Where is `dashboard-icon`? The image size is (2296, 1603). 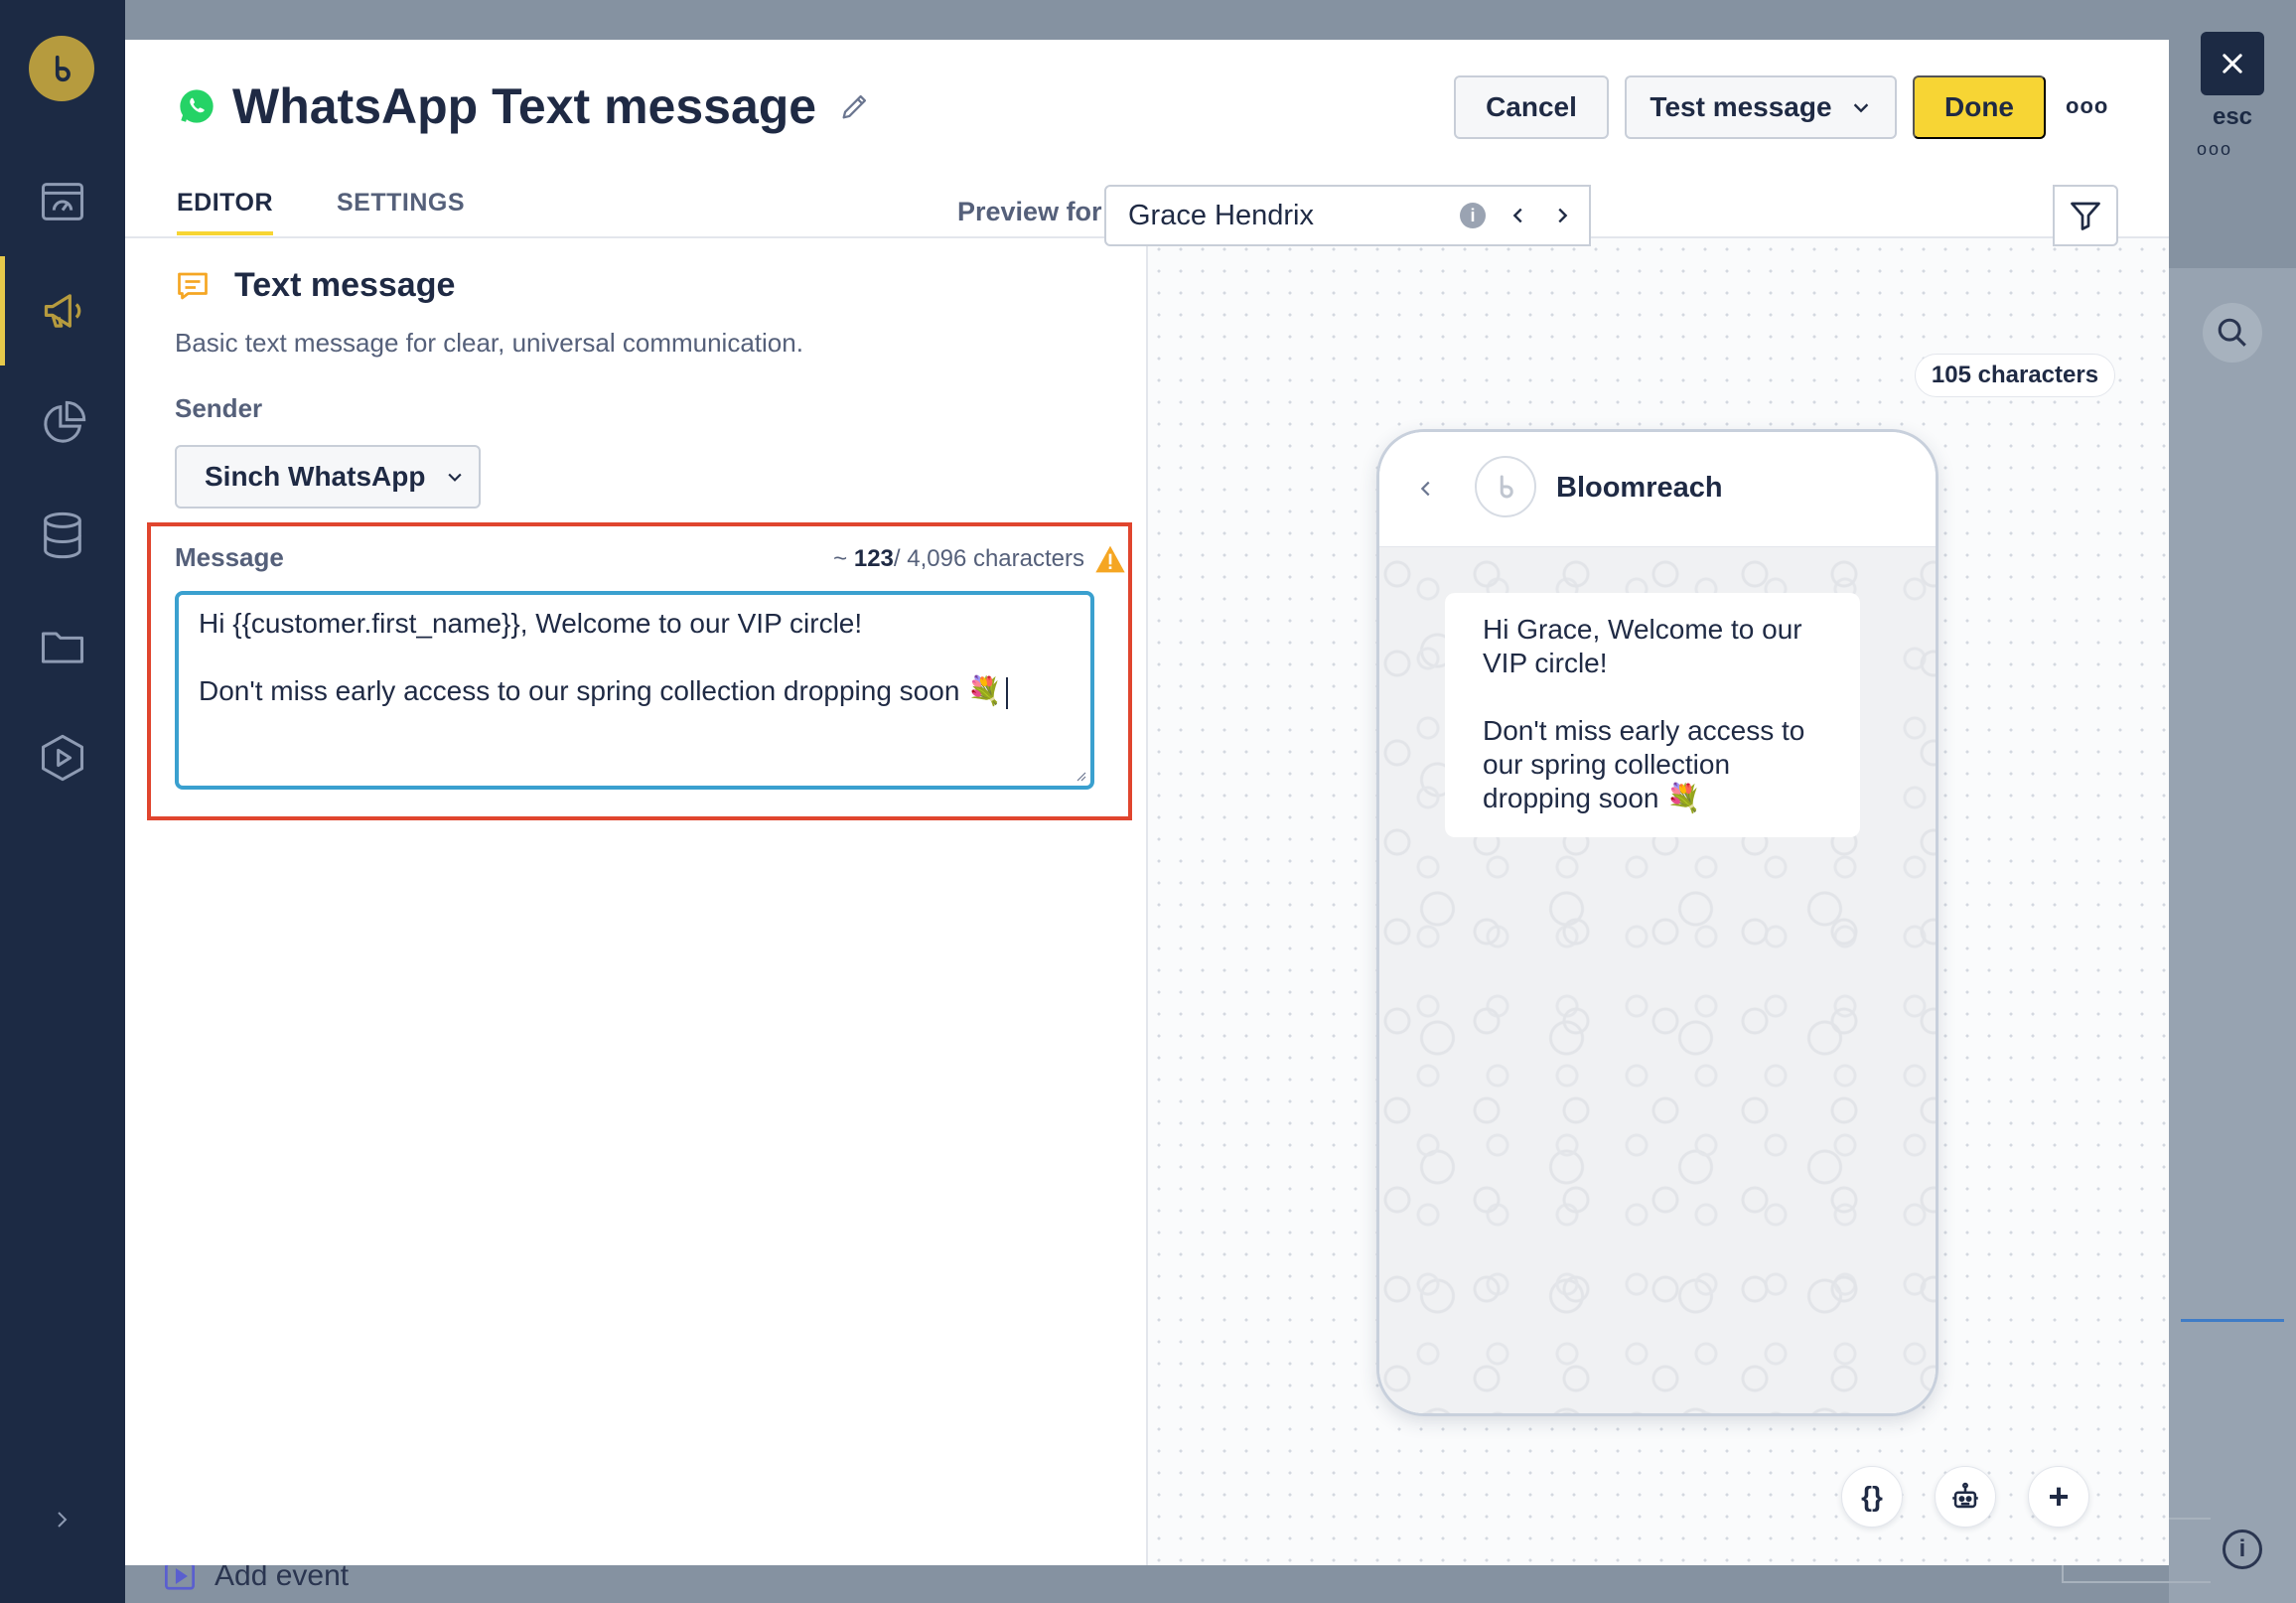 dashboard-icon is located at coordinates (62, 202).